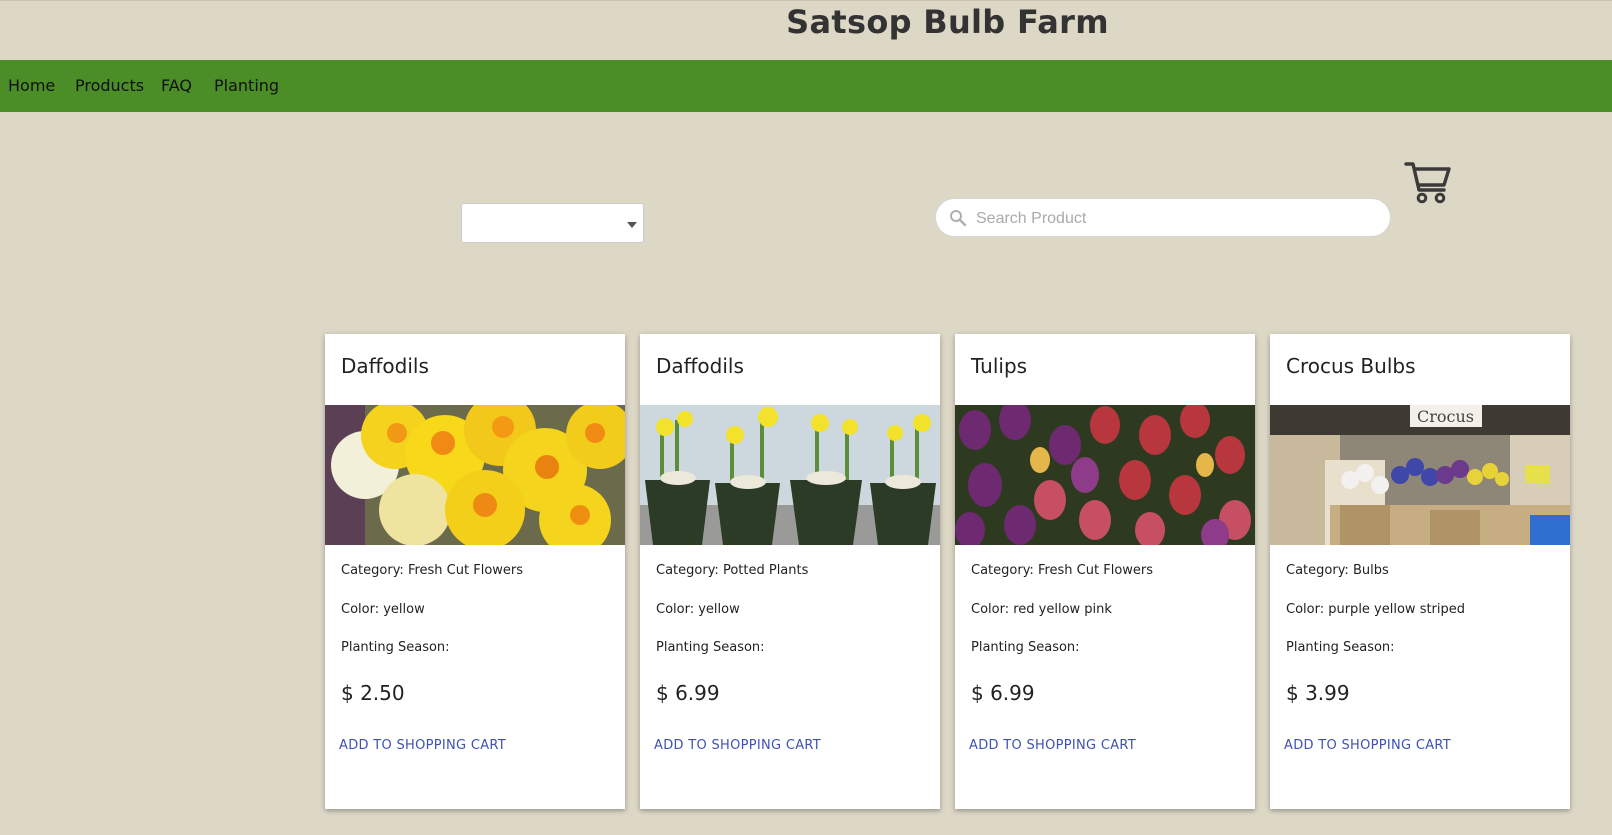 The image size is (1612, 835). I want to click on product-color: Color: red yellow pink, so click(1041, 609).